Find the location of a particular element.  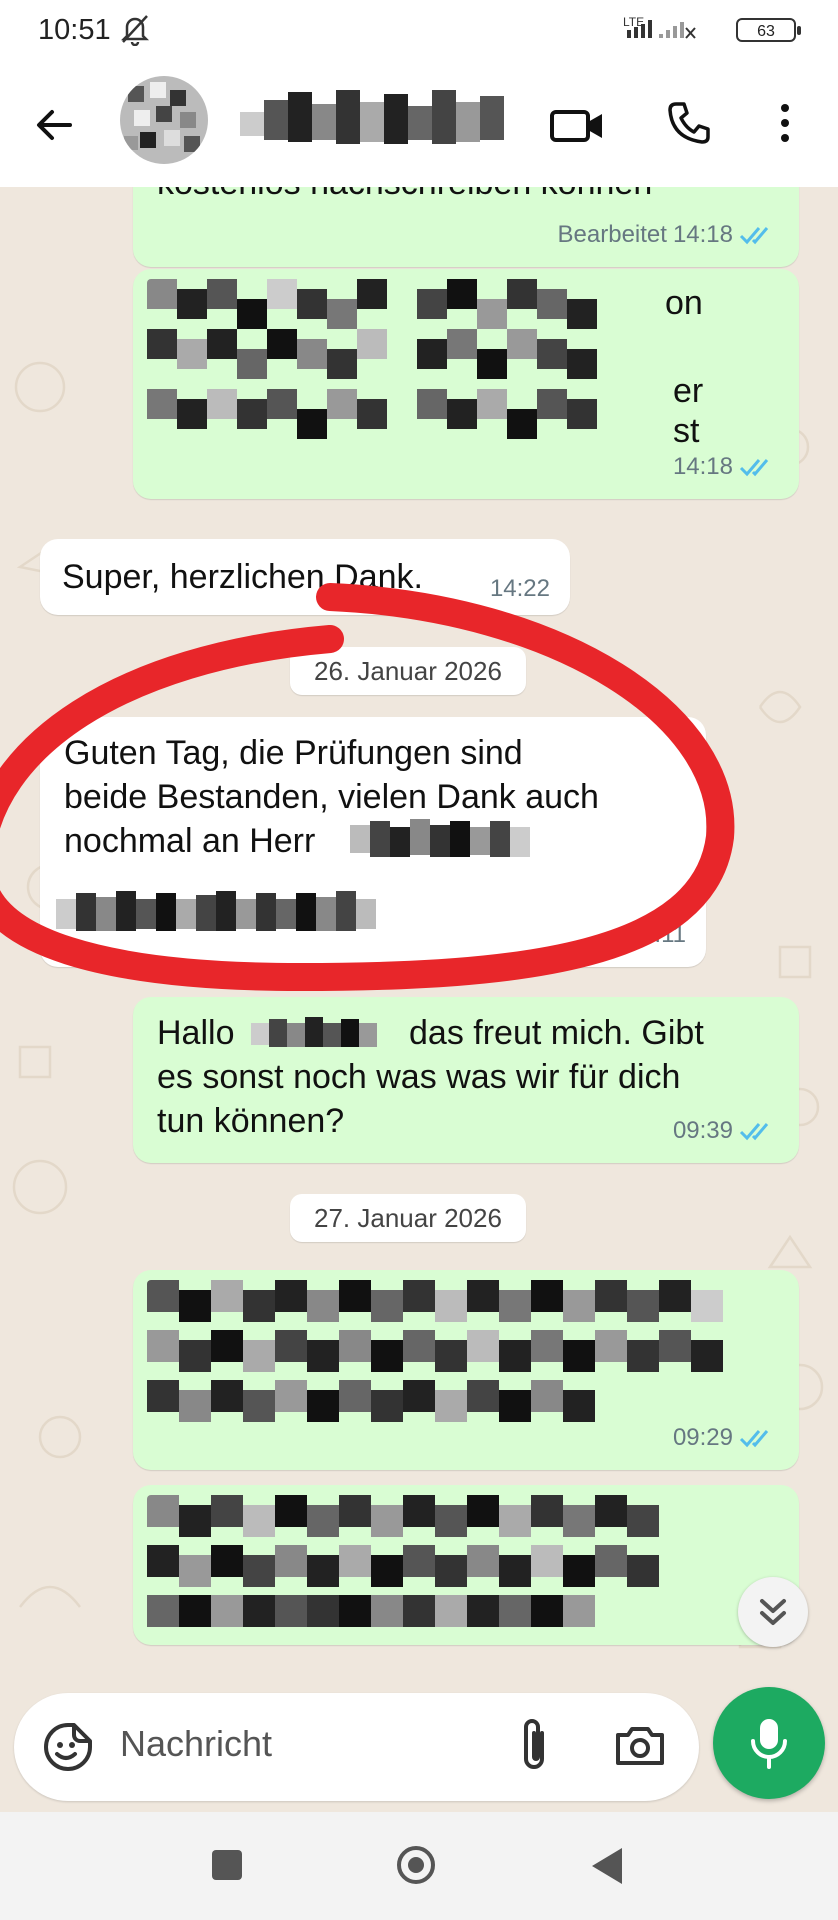

mic-icon is located at coordinates (769, 1744).